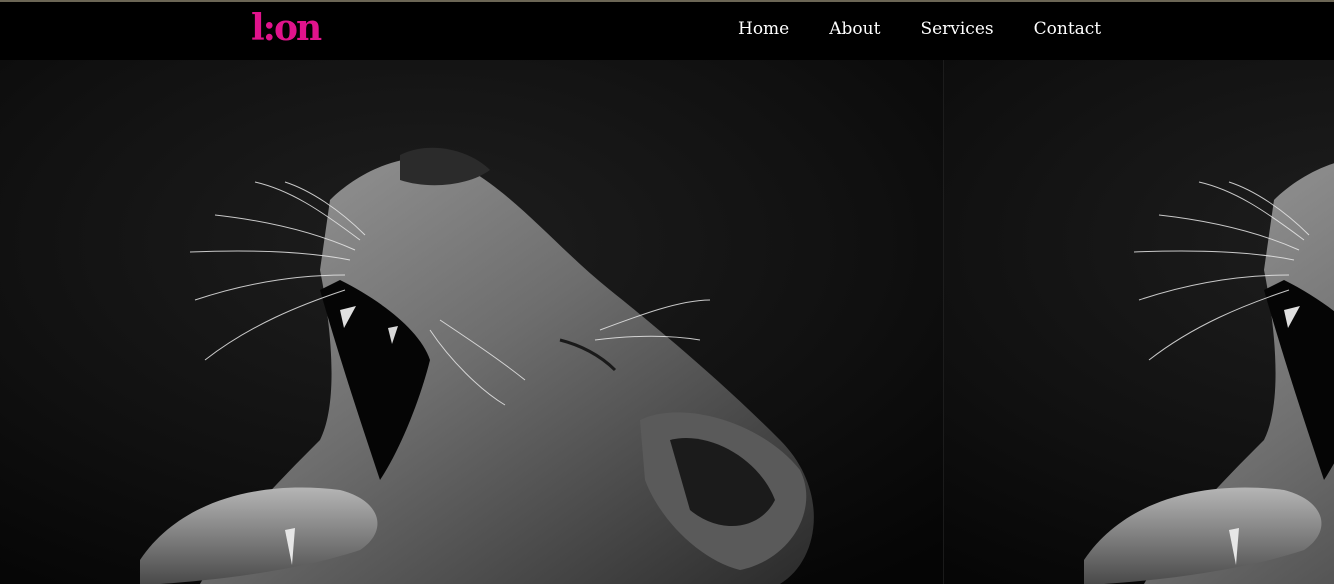 The width and height of the screenshot is (1334, 584). Describe the element at coordinates (854, 29) in the screenshot. I see `nav-link-about: About` at that location.